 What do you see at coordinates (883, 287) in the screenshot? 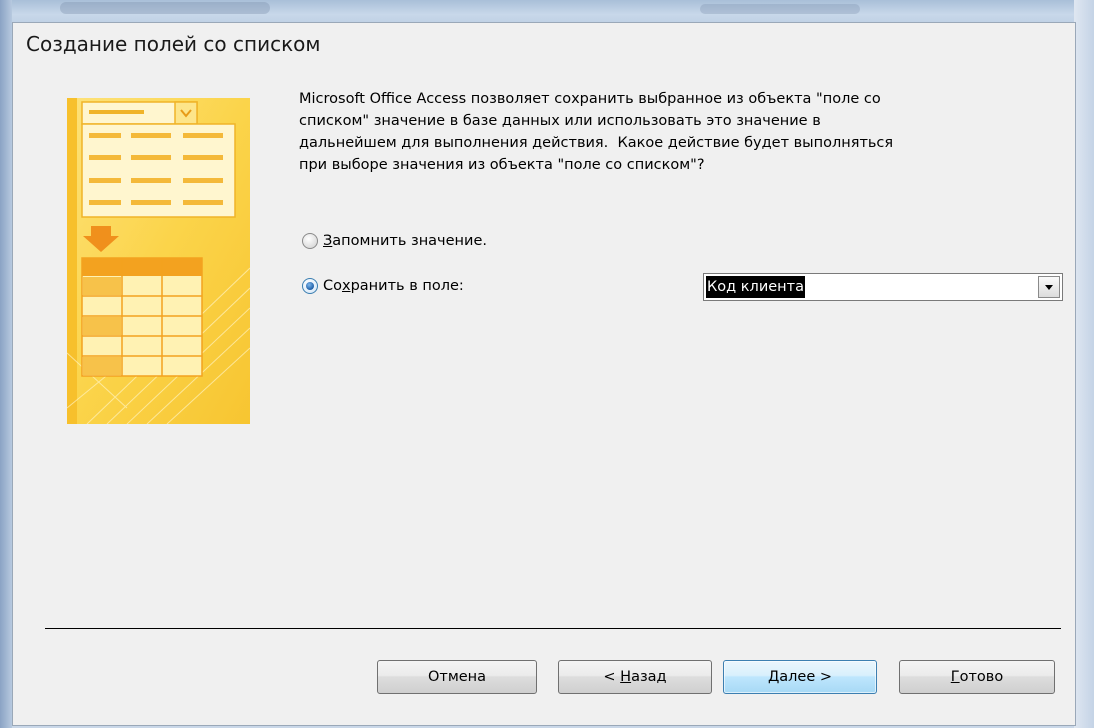
I see `field-select-combo: Код клиента` at bounding box center [883, 287].